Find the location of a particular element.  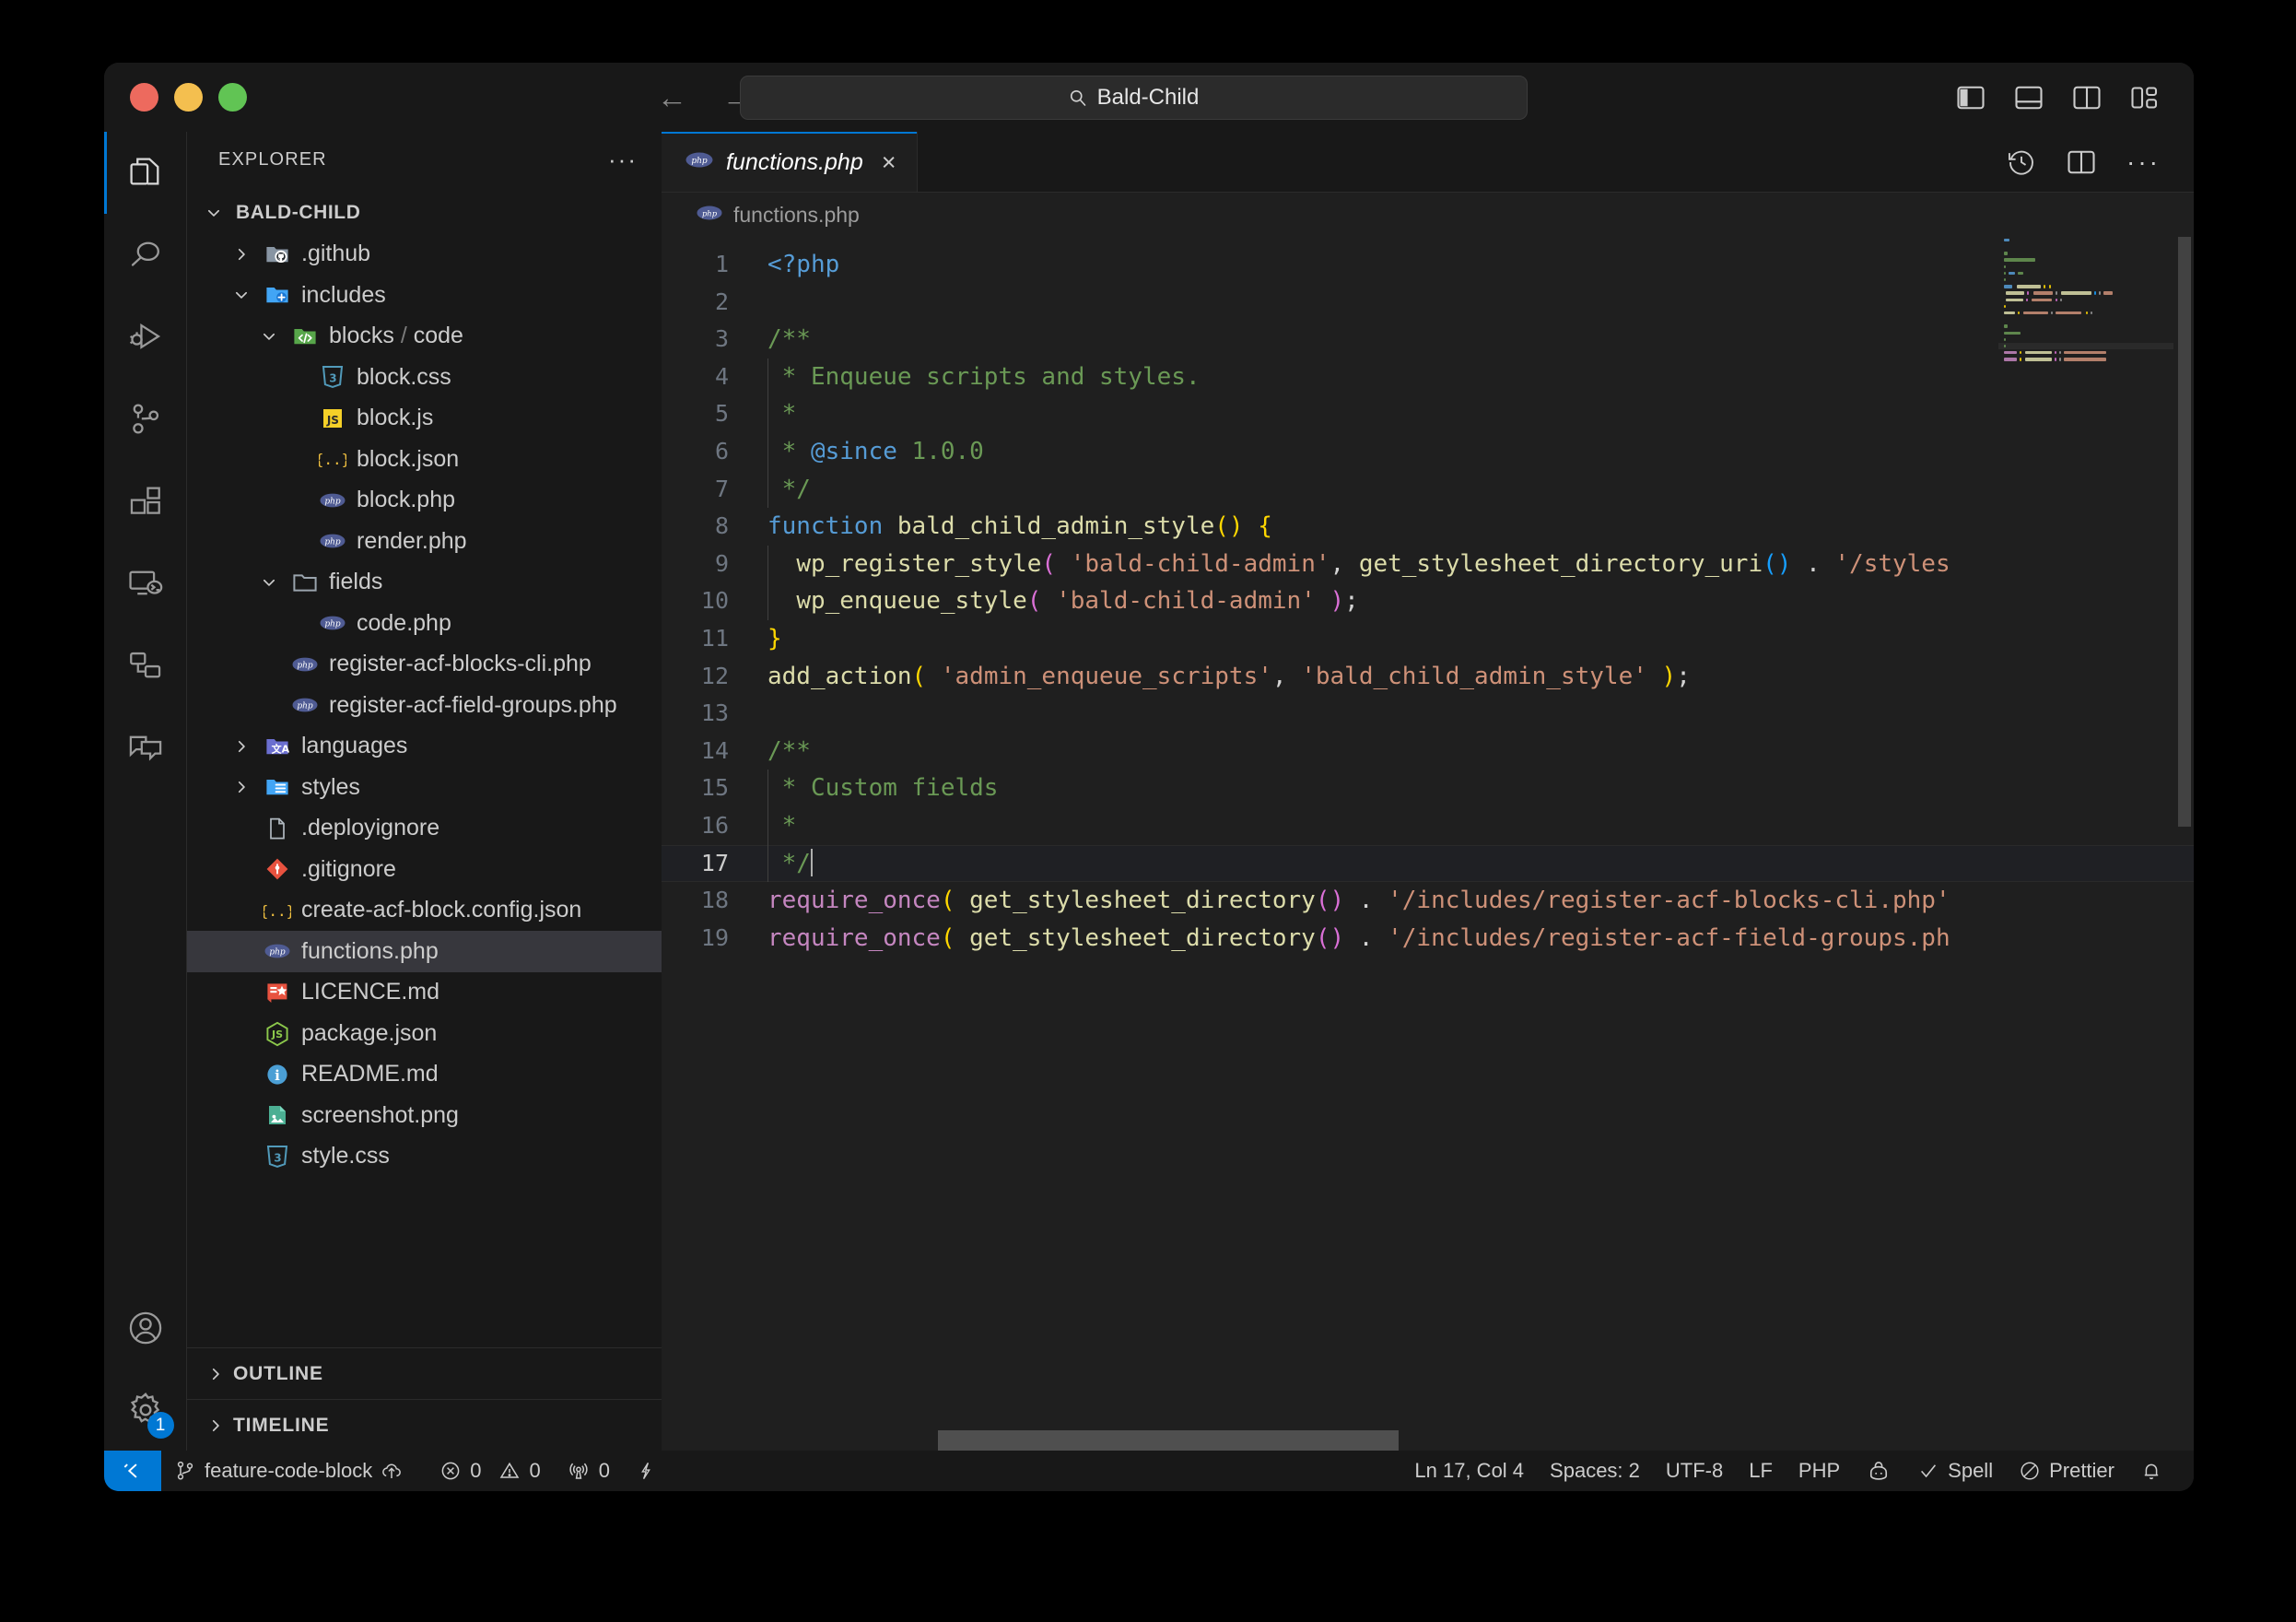

tree-item--deployignore: .deployignore is located at coordinates (424, 829).